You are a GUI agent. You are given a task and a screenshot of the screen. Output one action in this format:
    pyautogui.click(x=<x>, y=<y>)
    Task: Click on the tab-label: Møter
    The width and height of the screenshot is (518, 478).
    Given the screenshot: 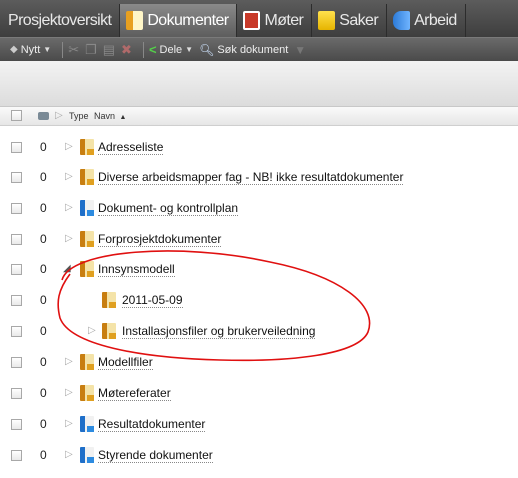 What is the action you would take?
    pyautogui.click(x=284, y=20)
    